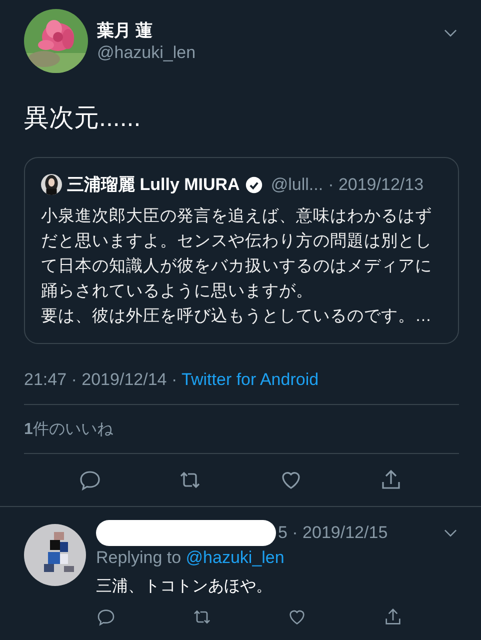 Image resolution: width=481 pixels, height=640 pixels. Describe the element at coordinates (235, 557) in the screenshot. I see `mention-link: @hazuki_len` at that location.